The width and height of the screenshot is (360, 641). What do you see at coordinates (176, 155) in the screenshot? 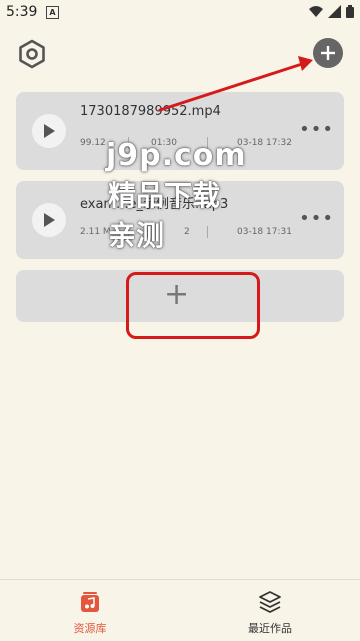
I see `watermark-text: j9p.com` at bounding box center [176, 155].